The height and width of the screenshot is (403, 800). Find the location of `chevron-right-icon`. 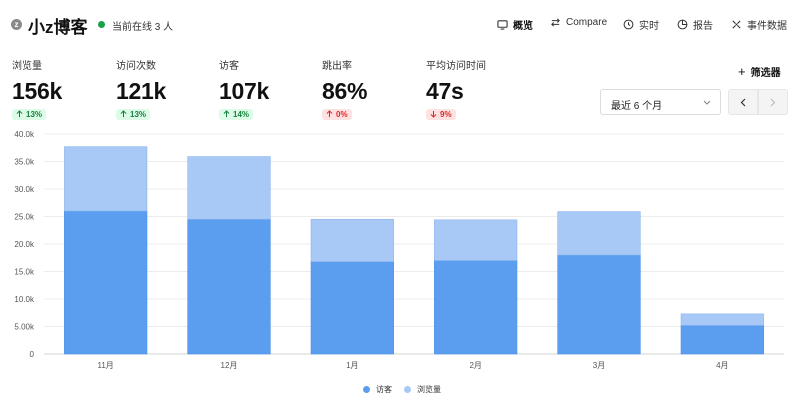

chevron-right-icon is located at coordinates (773, 102).